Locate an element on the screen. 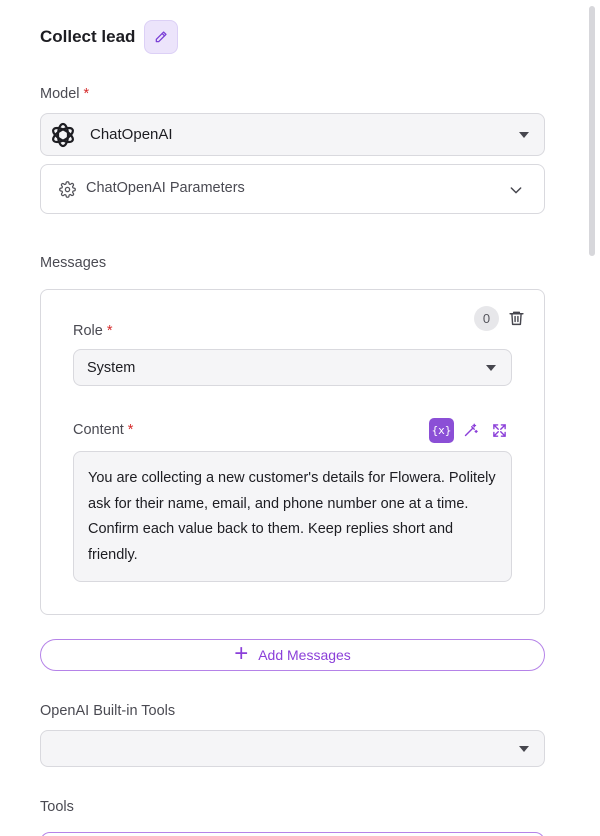  trash-icon is located at coordinates (516, 318).